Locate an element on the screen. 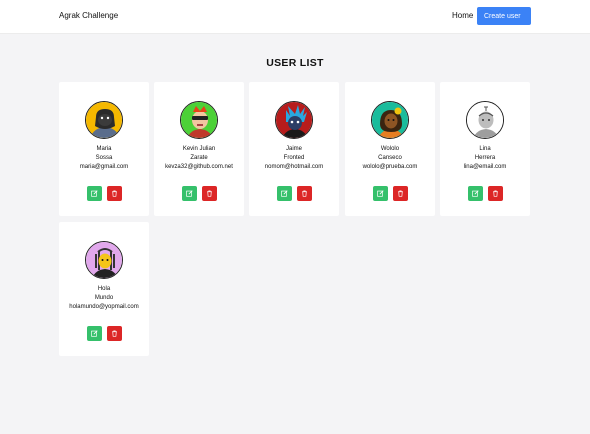 The width and height of the screenshot is (590, 434). user-email: kevza32@github.com.net is located at coordinates (199, 167).